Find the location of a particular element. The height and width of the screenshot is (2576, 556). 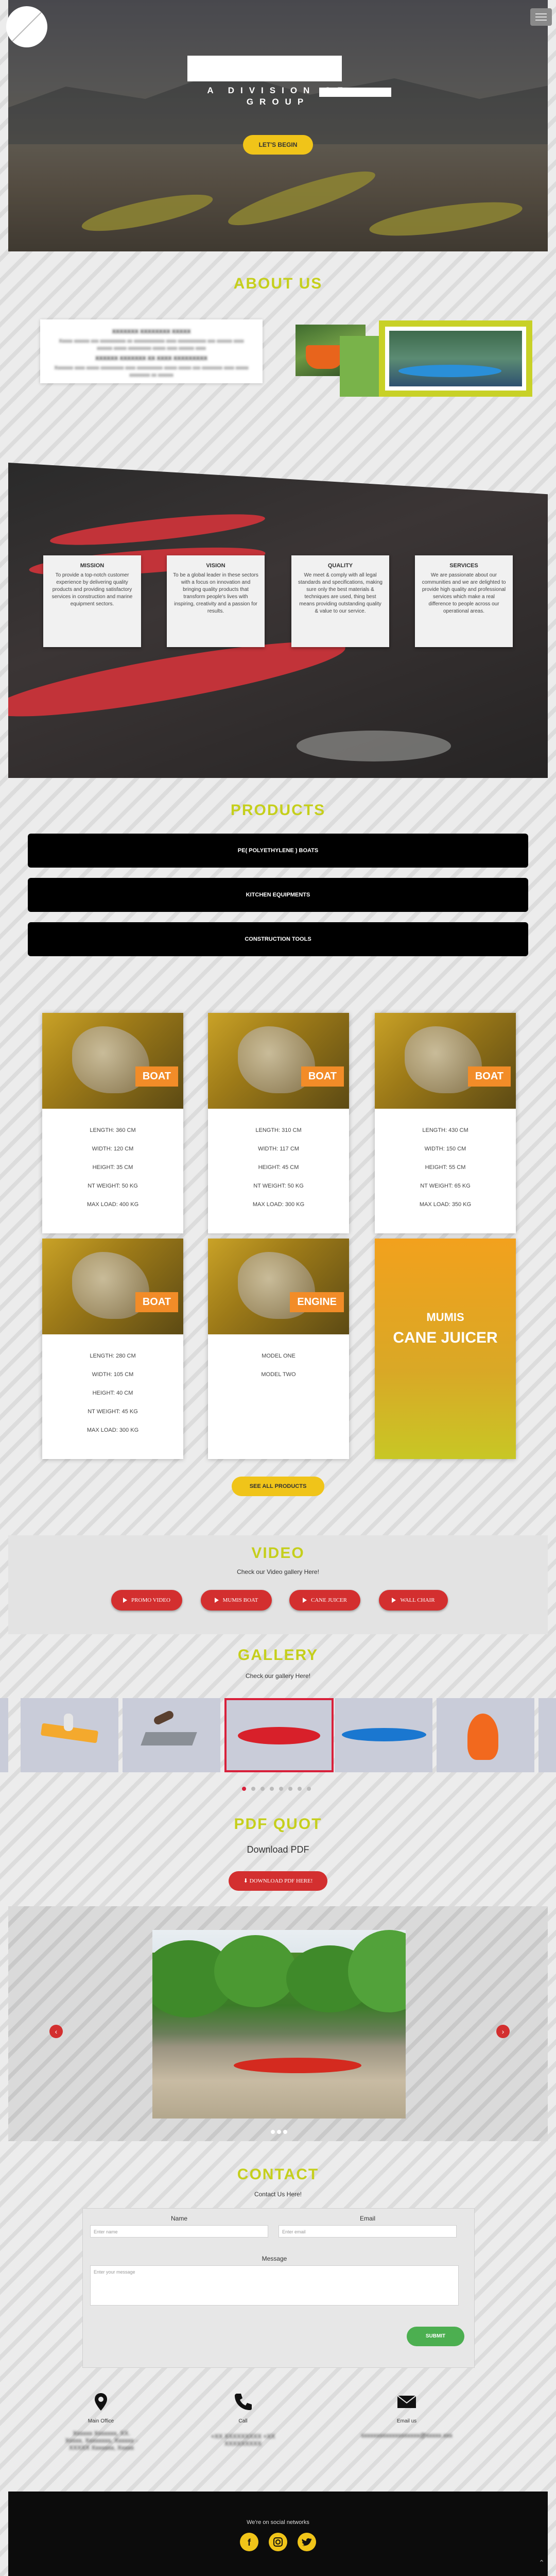

services-title: SERVICES is located at coordinates (463, 566).